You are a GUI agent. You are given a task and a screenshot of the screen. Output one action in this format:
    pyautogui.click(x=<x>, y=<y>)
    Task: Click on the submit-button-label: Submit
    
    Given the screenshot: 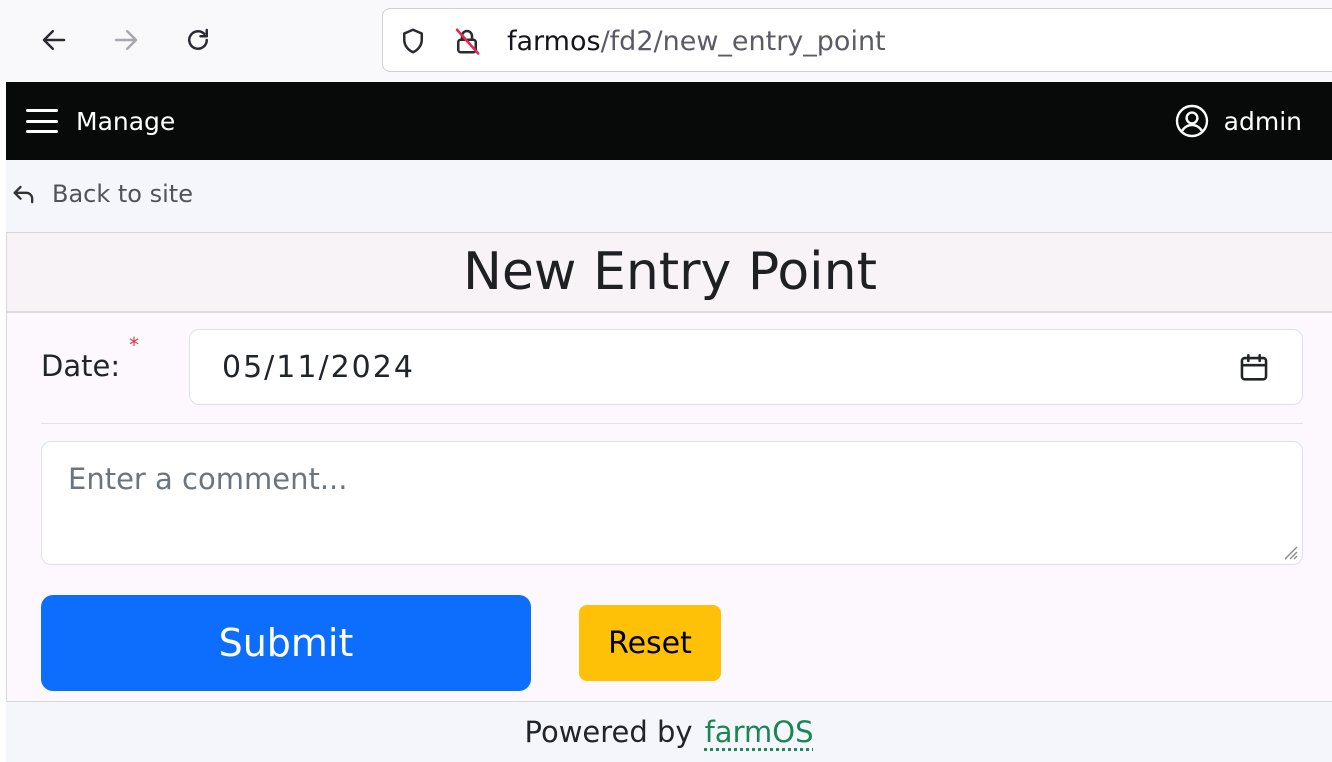 What is the action you would take?
    pyautogui.click(x=286, y=643)
    